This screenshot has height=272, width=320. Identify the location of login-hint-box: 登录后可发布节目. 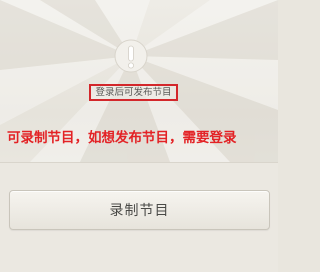
(133, 92).